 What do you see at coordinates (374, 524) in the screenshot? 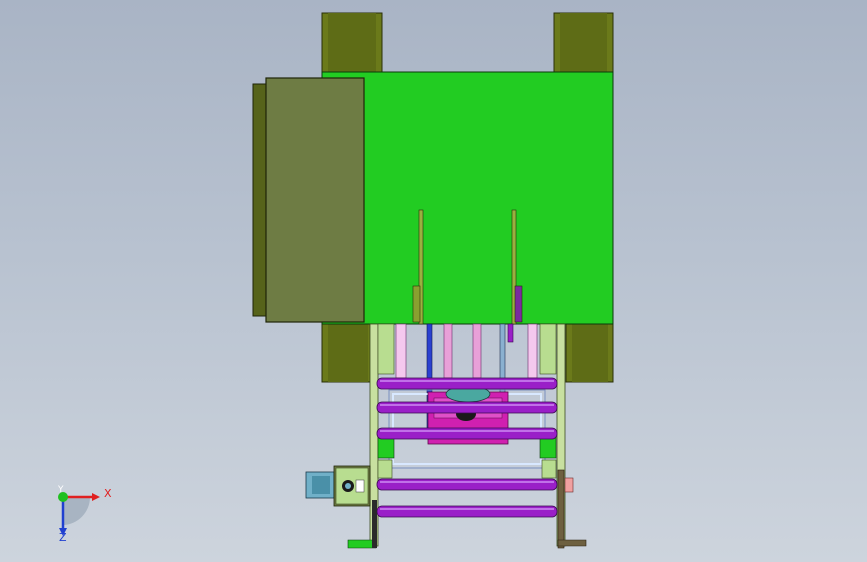
I see `leg-left` at bounding box center [374, 524].